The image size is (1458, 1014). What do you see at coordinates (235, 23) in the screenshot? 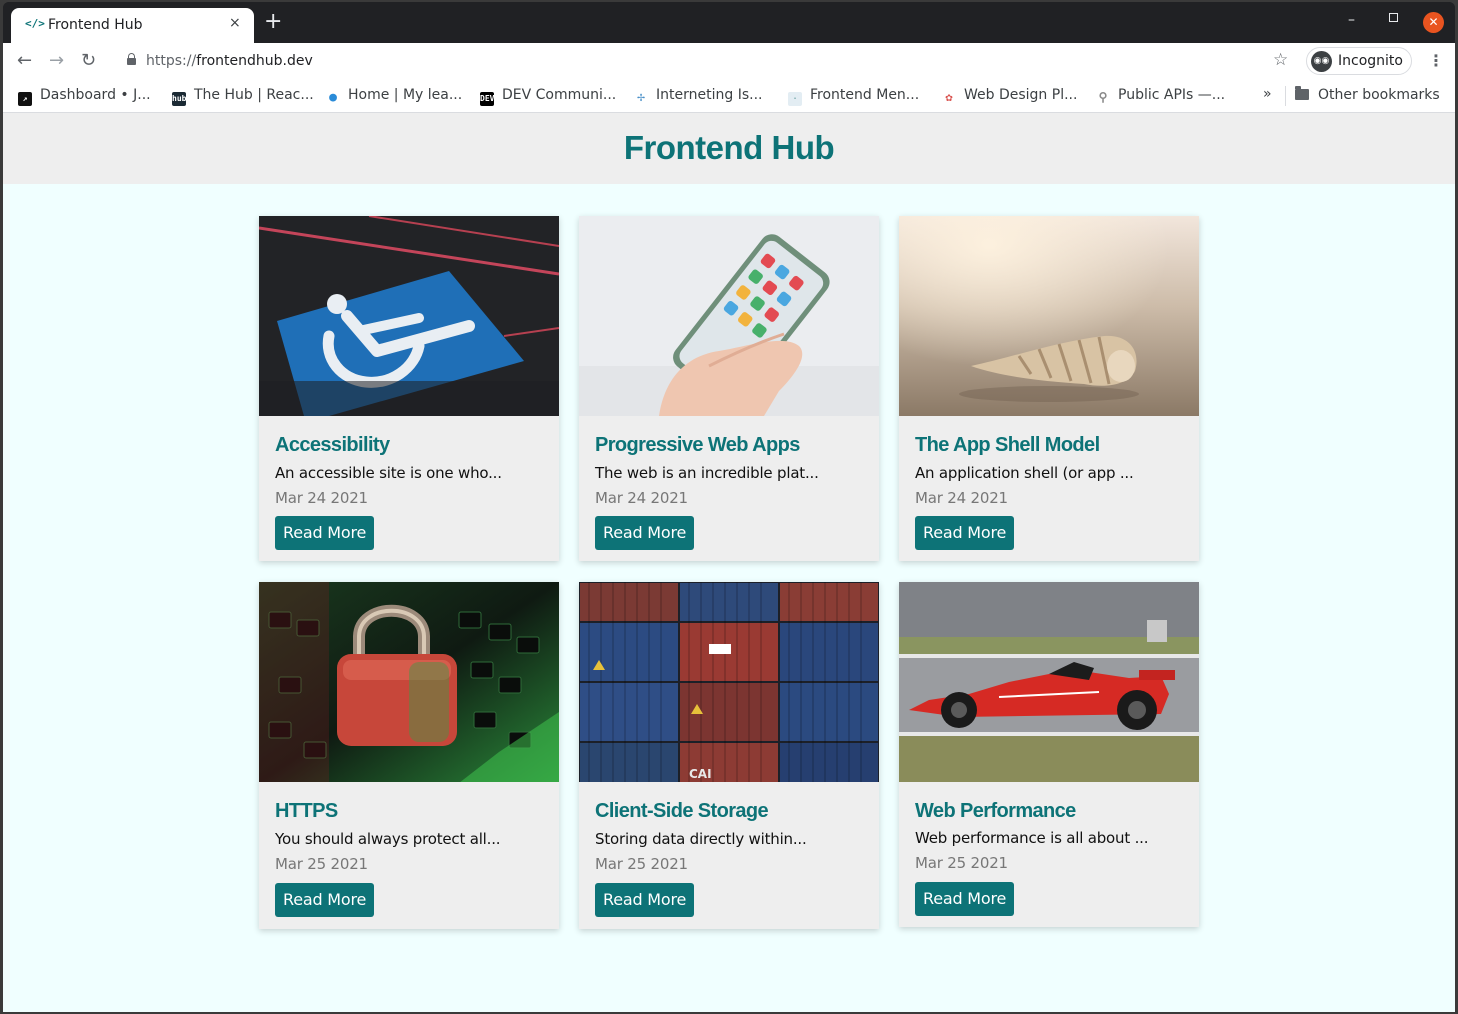
I see `tab-close-icon: ×` at bounding box center [235, 23].